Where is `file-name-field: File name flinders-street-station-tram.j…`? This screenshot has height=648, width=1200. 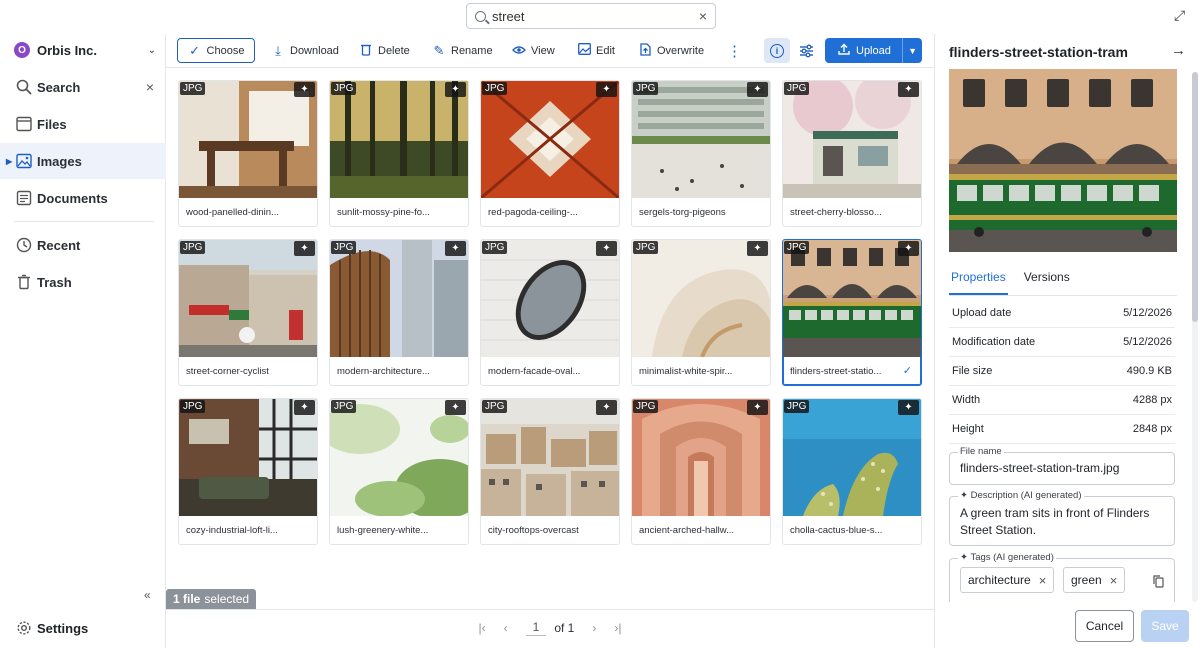 file-name-field: File name flinders-street-station-tram.j… is located at coordinates (1062, 465).